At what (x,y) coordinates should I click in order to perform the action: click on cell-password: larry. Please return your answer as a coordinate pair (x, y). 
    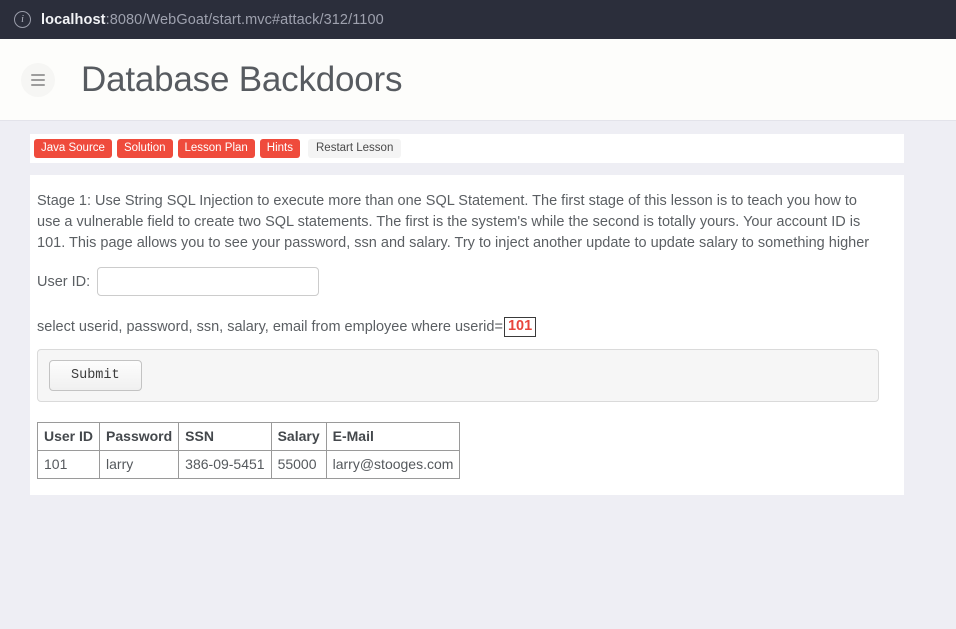
    Looking at the image, I should click on (139, 464).